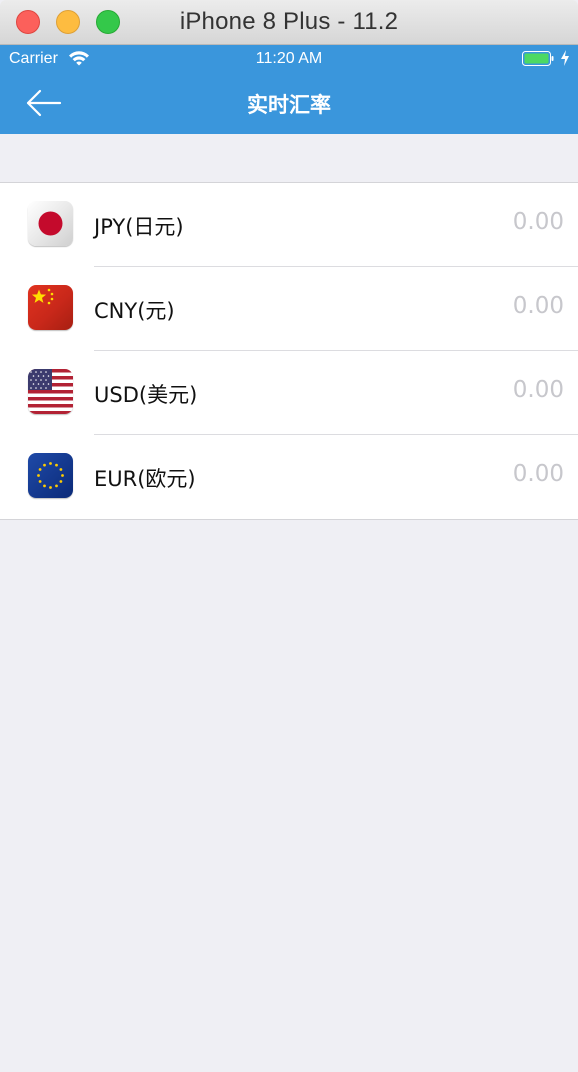  Describe the element at coordinates (289, 225) in the screenshot. I see `currency-row-jpy: JPY(日元) 0.00` at that location.